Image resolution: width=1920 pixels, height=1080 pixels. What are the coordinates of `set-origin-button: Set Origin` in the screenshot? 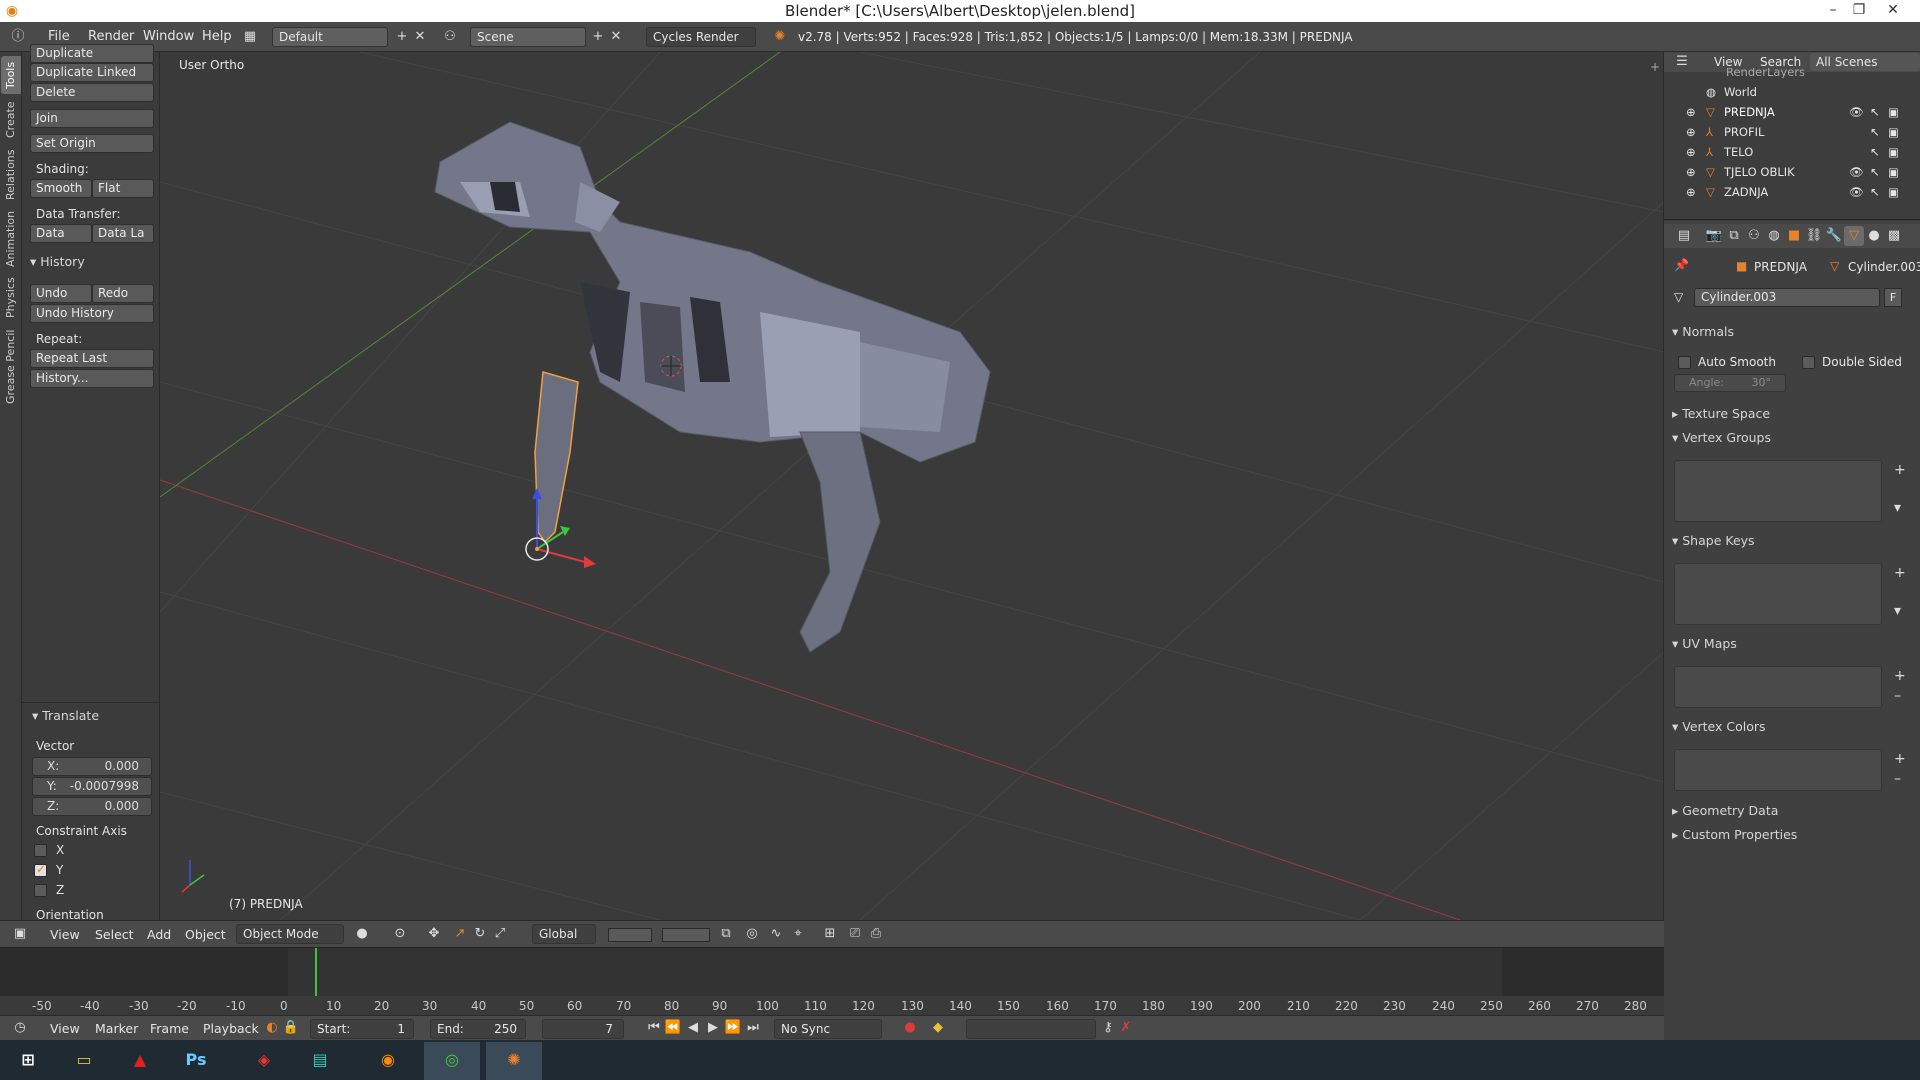 It's located at (92, 143).